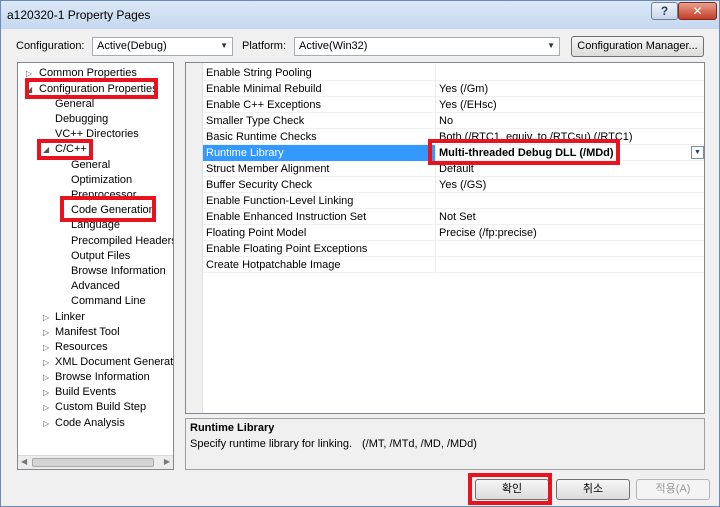 This screenshot has height=507, width=720. Describe the element at coordinates (194, 238) in the screenshot. I see `grid-gutter` at that location.